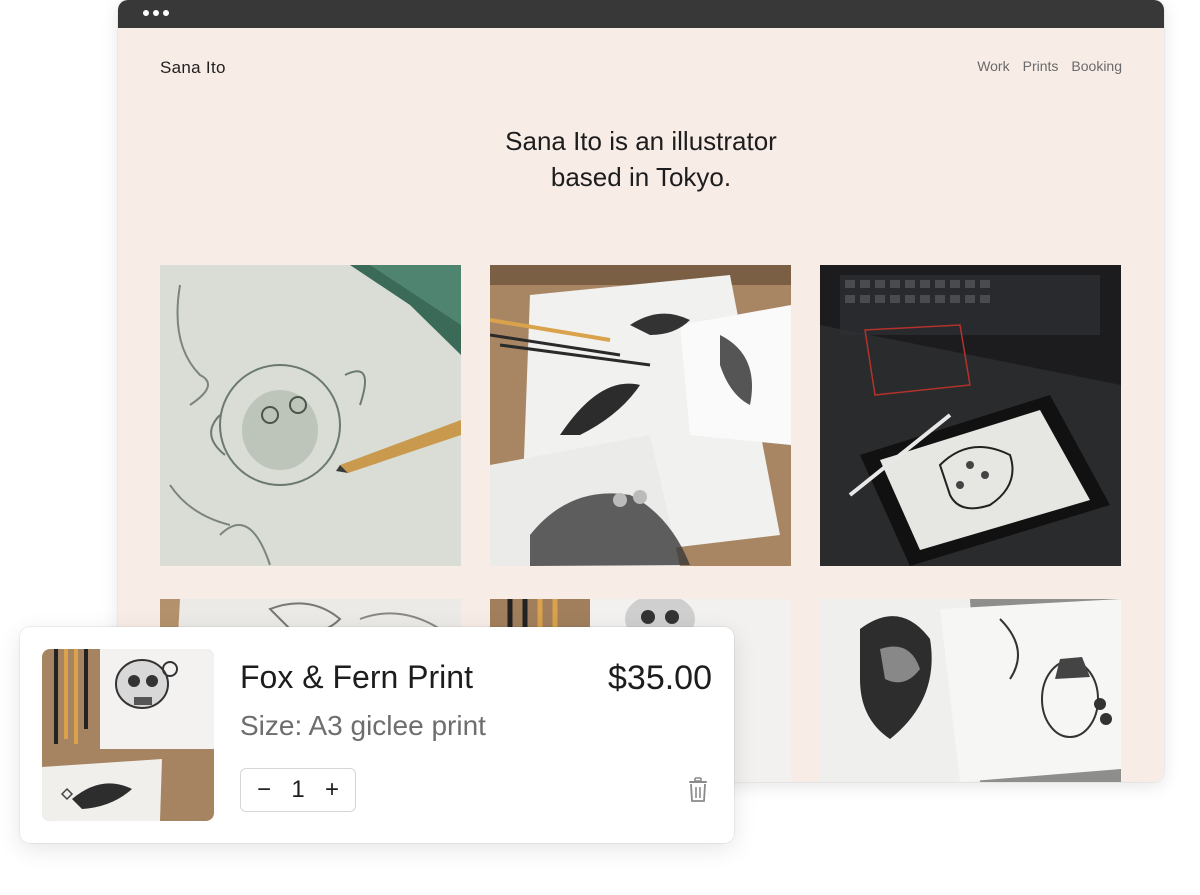  I want to click on site-logo: Sana Ito, so click(193, 68).